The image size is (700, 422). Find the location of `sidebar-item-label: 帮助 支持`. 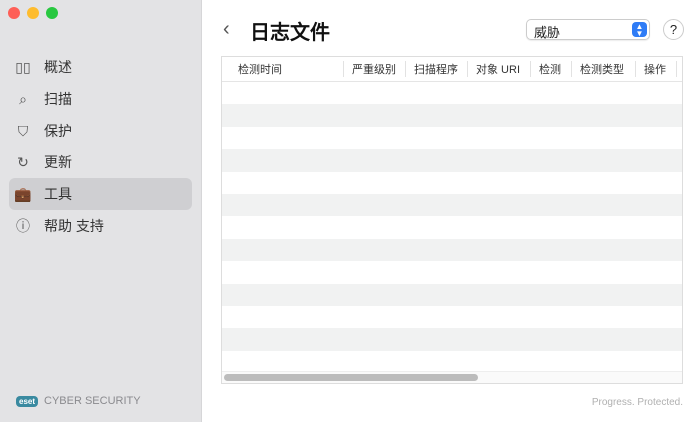

sidebar-item-label: 帮助 支持 is located at coordinates (74, 226).